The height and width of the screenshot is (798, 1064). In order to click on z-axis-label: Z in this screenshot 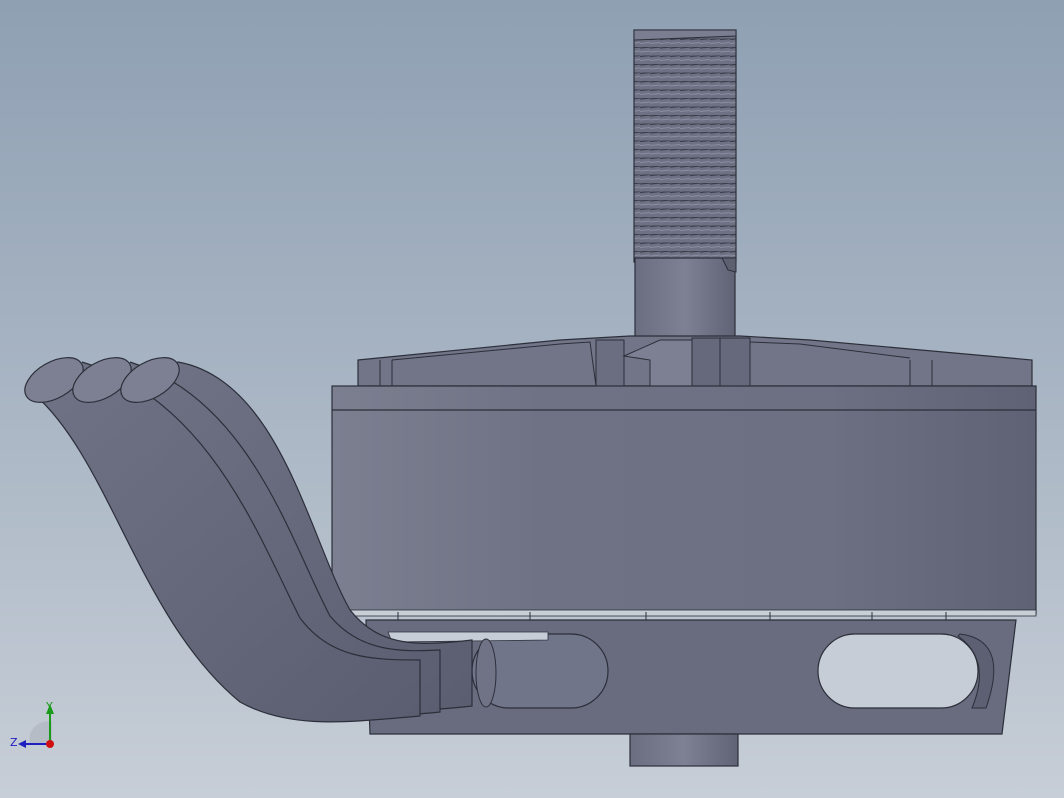, I will do `click(14, 742)`.